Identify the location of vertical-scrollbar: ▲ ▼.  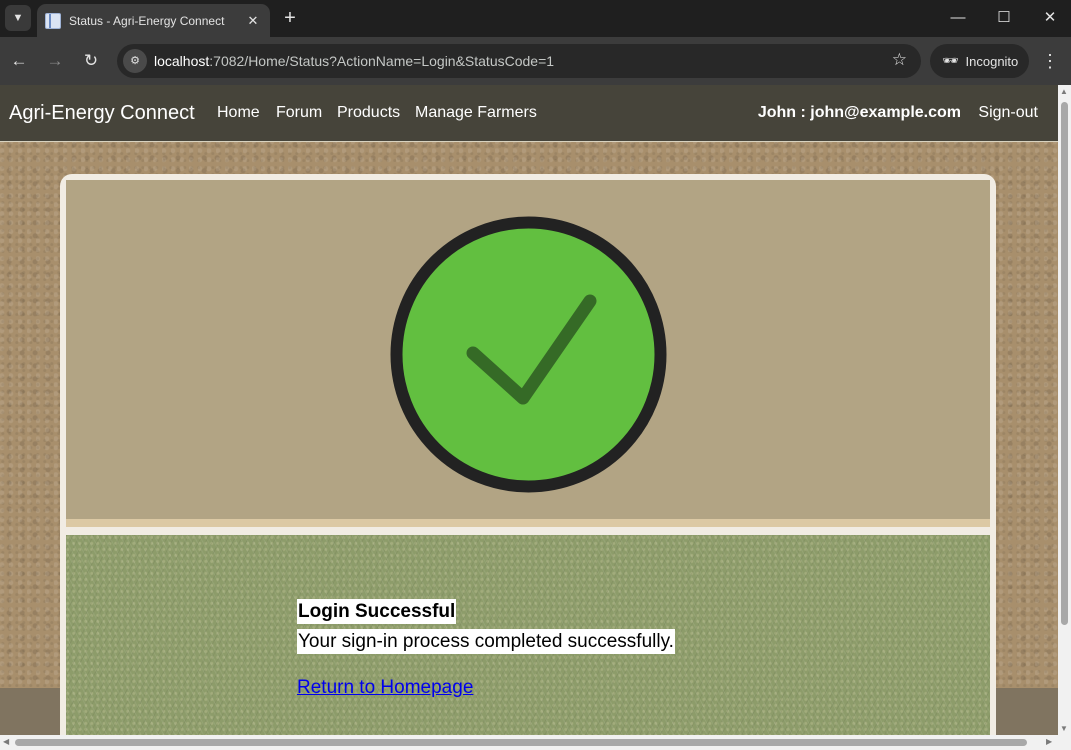
(1064, 410).